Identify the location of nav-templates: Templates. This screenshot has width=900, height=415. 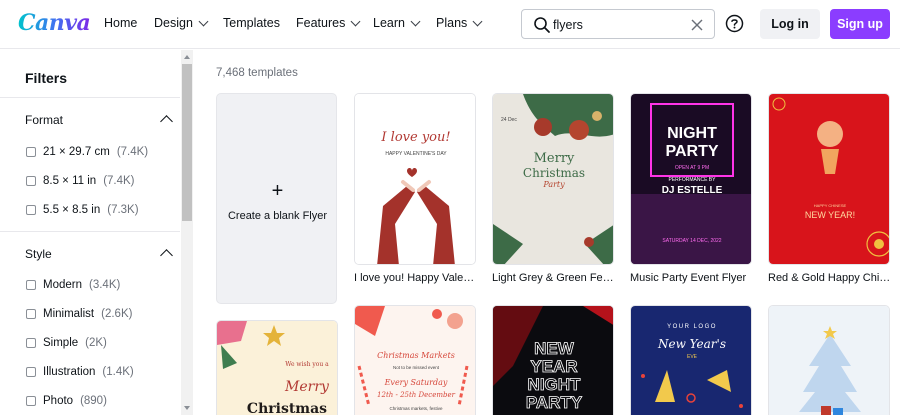
(251, 23).